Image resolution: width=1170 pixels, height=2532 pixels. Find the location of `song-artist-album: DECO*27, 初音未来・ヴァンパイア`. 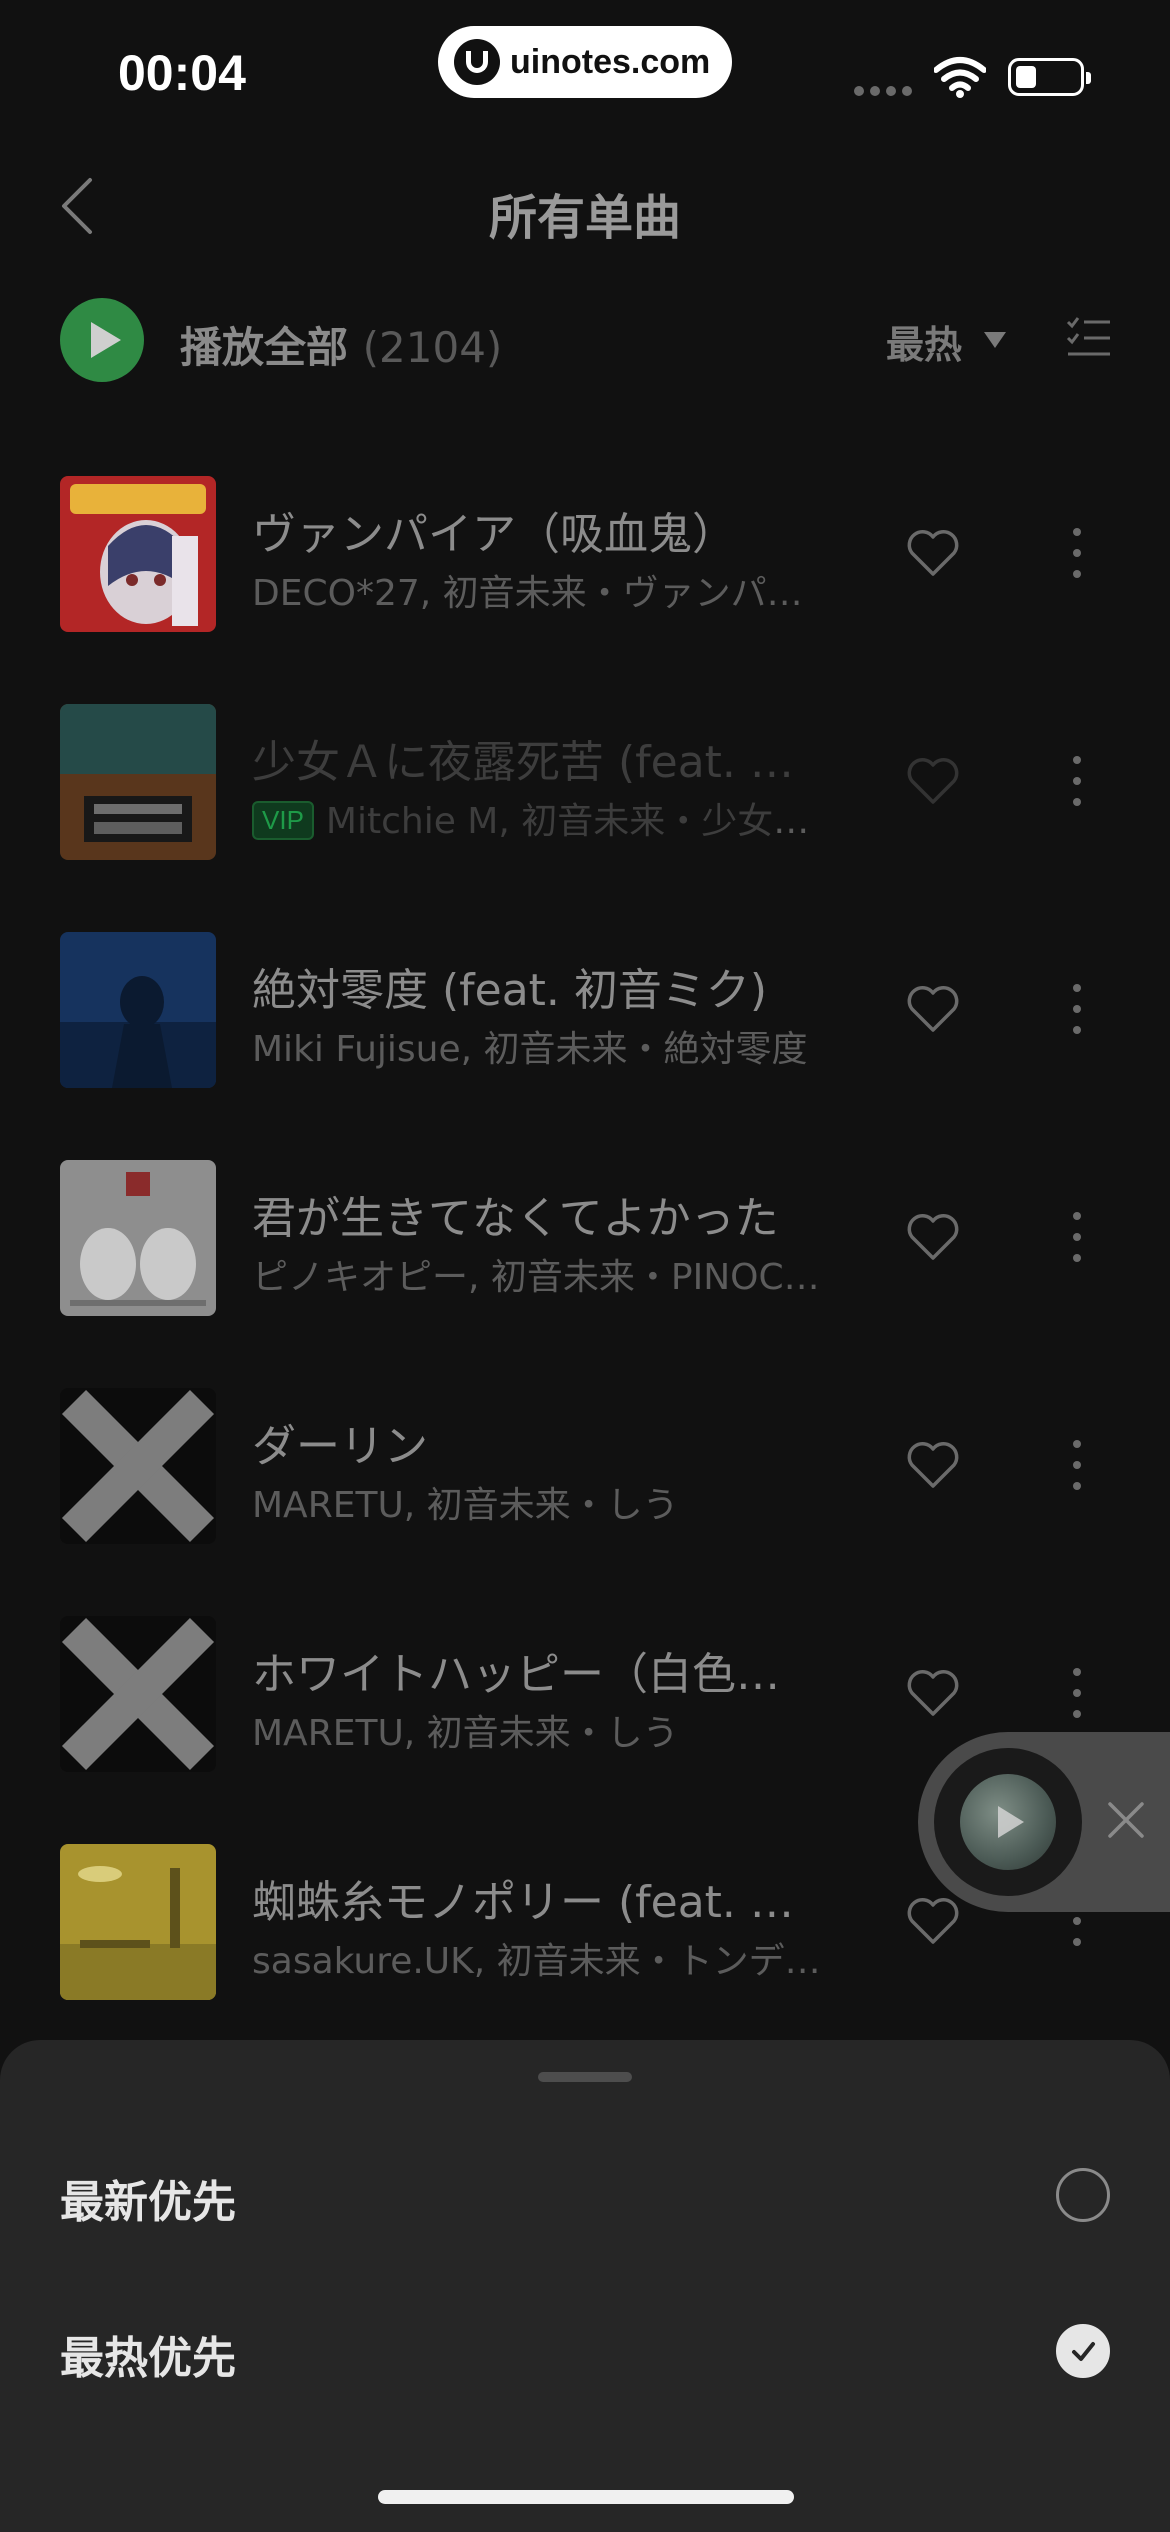

song-artist-album: DECO*27, 初音未来・ヴァンパイア is located at coordinates (537, 590).